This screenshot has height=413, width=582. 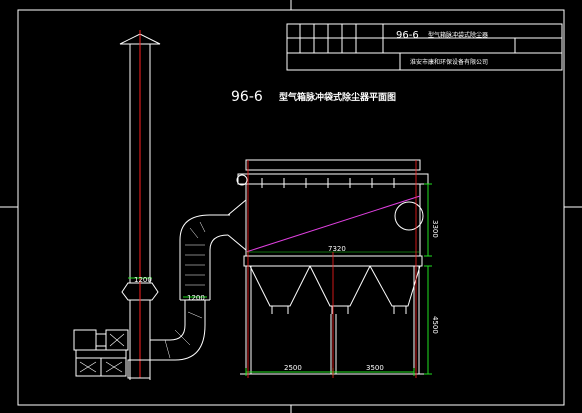 What do you see at coordinates (247, 97) in the screenshot?
I see `drawing-title-prefix: 96-6` at bounding box center [247, 97].